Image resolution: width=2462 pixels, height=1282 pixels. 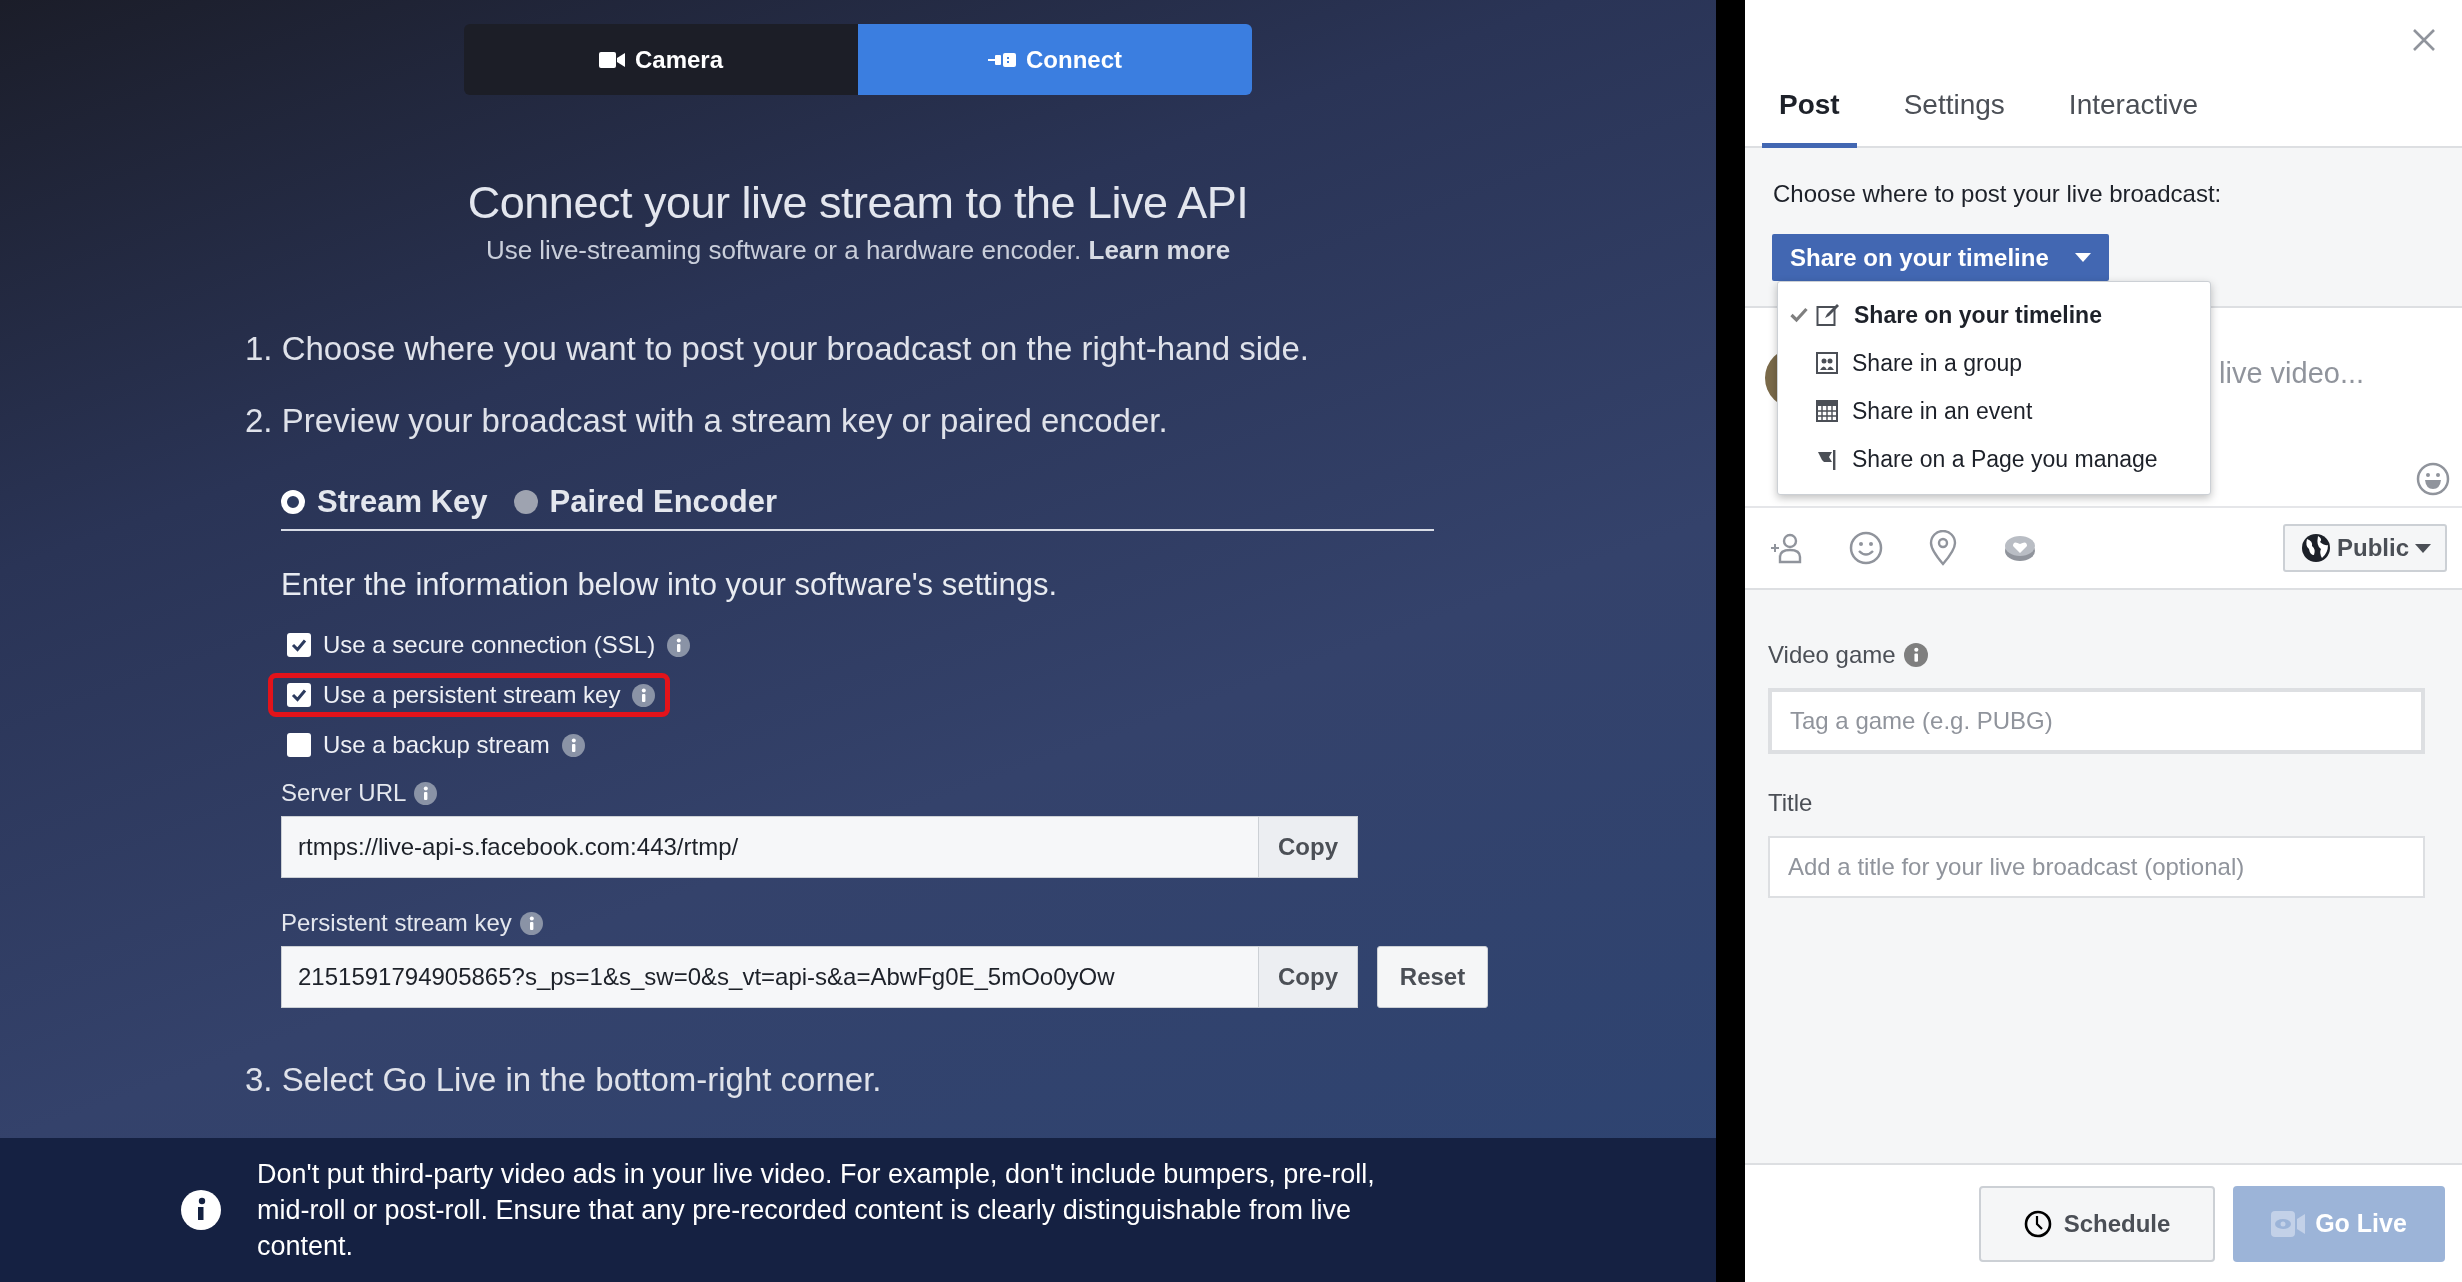 What do you see at coordinates (1055, 59) in the screenshot?
I see `source-tab: Connect` at bounding box center [1055, 59].